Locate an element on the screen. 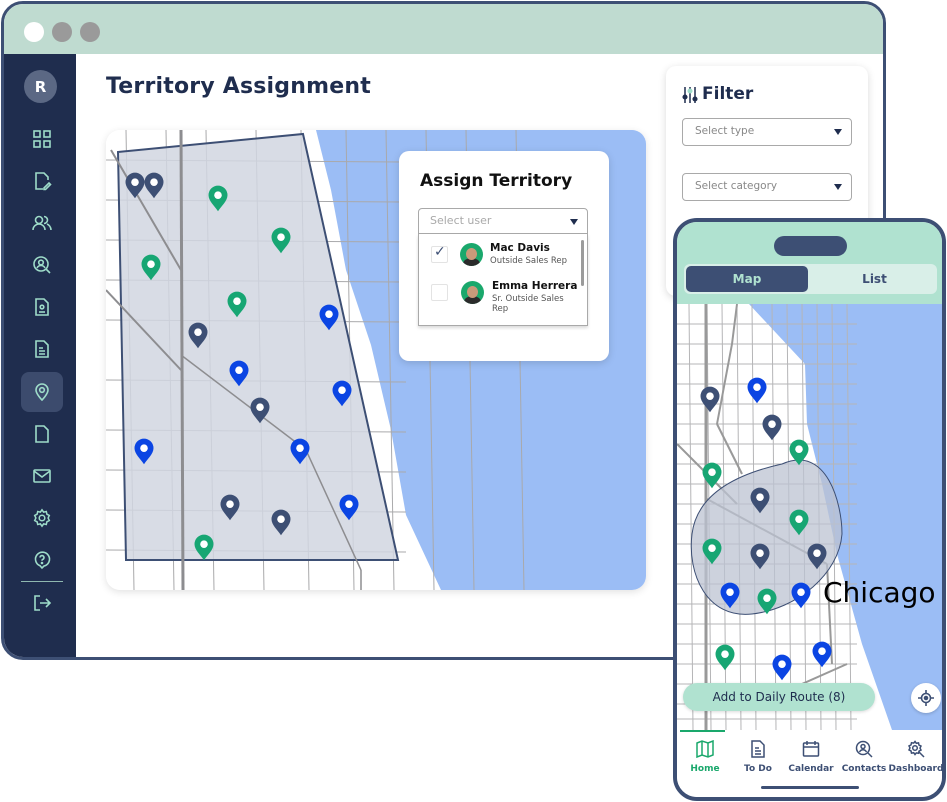 The height and width of the screenshot is (802, 947). location-pin-icon is located at coordinates (42, 392).